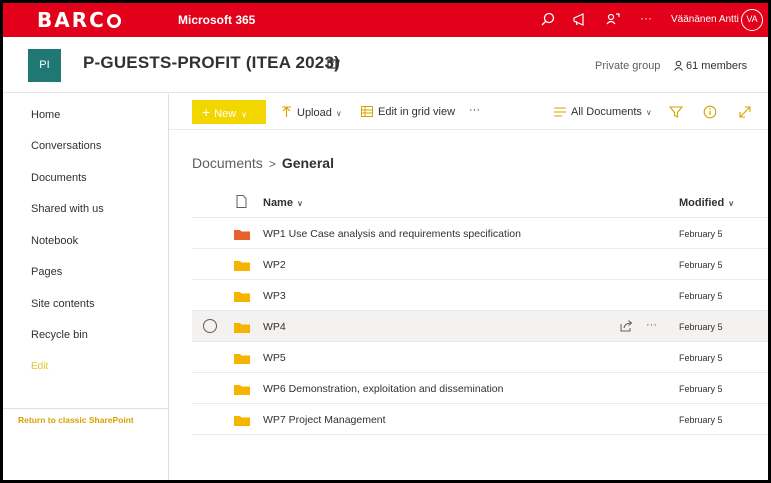 This screenshot has width=771, height=483. What do you see at coordinates (702, 203) in the screenshot?
I see `column-modified-label: Modified` at bounding box center [702, 203].